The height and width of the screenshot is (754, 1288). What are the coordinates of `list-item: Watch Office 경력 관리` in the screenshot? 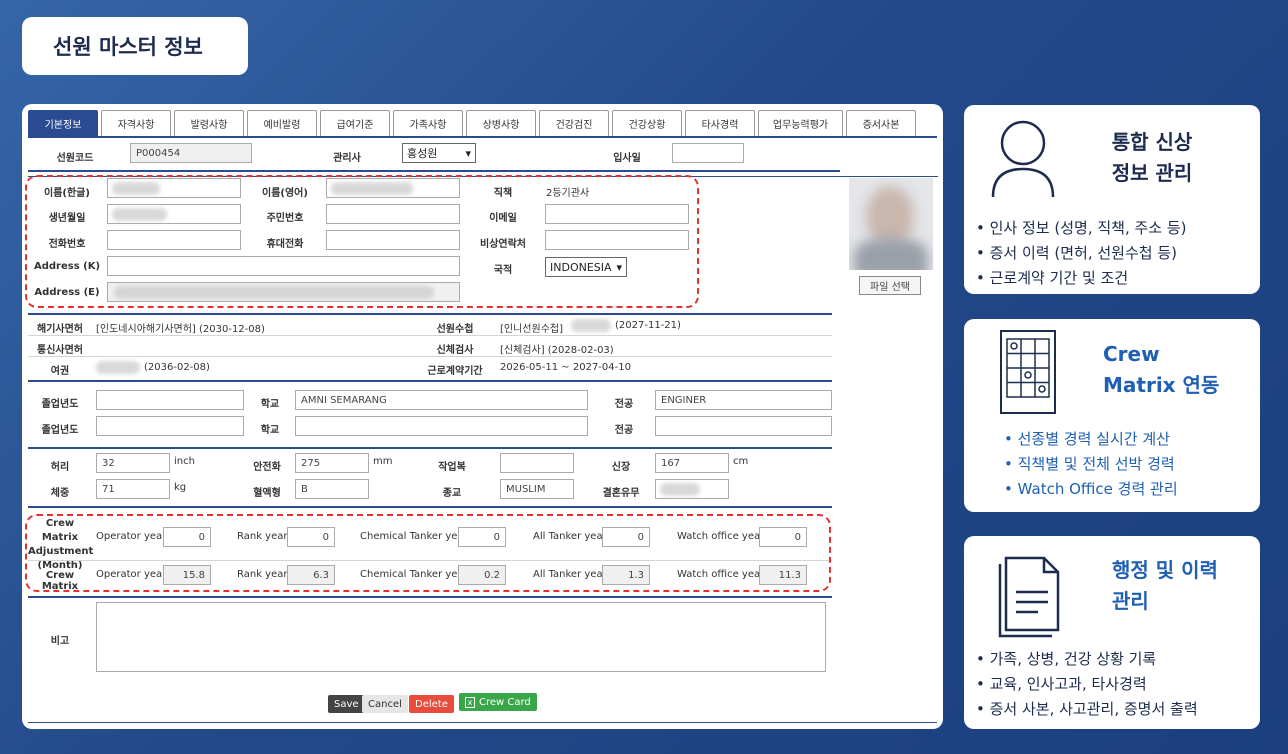 It's located at (1091, 489).